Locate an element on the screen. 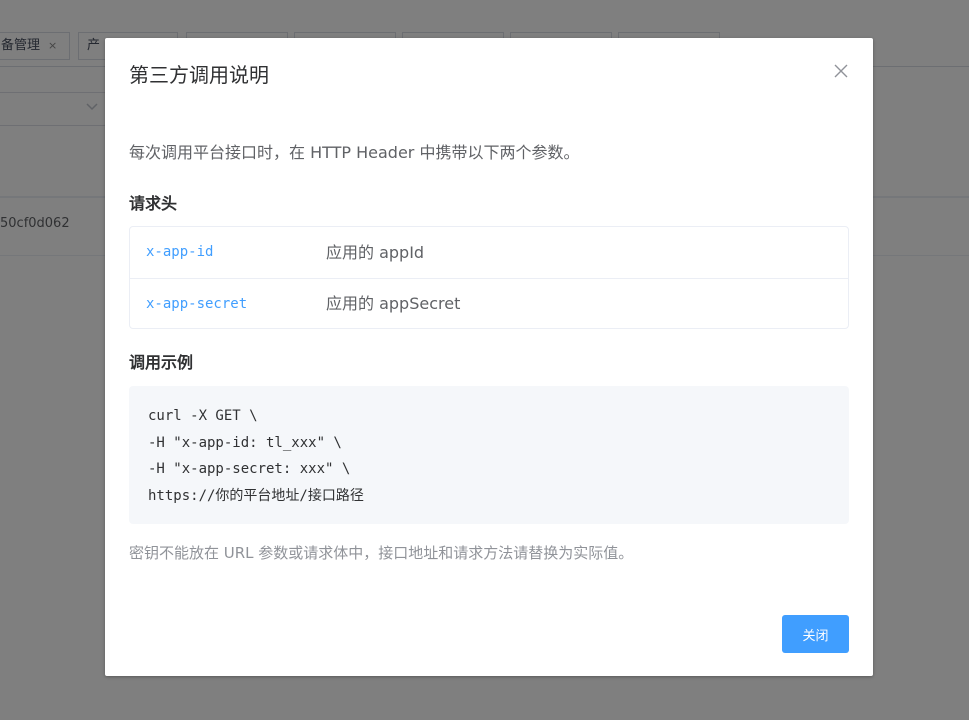  close-icon is located at coordinates (841, 72).